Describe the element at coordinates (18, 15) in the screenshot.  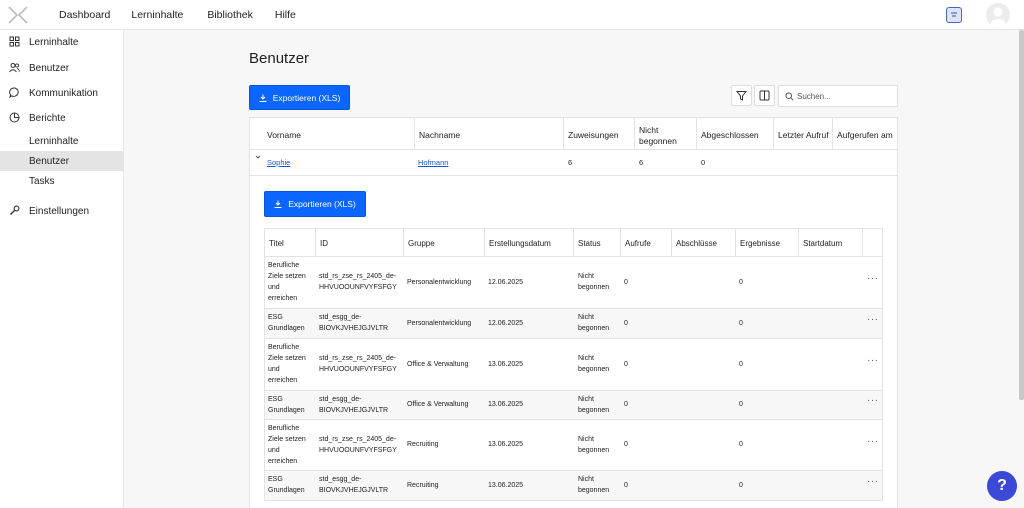
I see `logo-icon` at that location.